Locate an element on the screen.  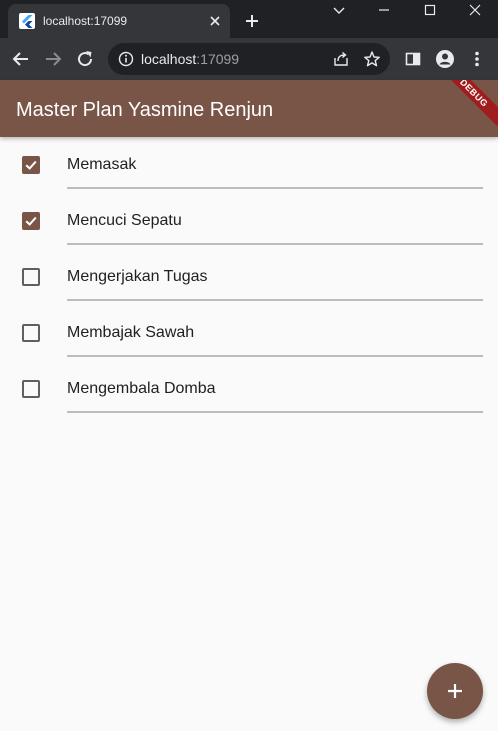
side-panel-icon is located at coordinates (413, 59).